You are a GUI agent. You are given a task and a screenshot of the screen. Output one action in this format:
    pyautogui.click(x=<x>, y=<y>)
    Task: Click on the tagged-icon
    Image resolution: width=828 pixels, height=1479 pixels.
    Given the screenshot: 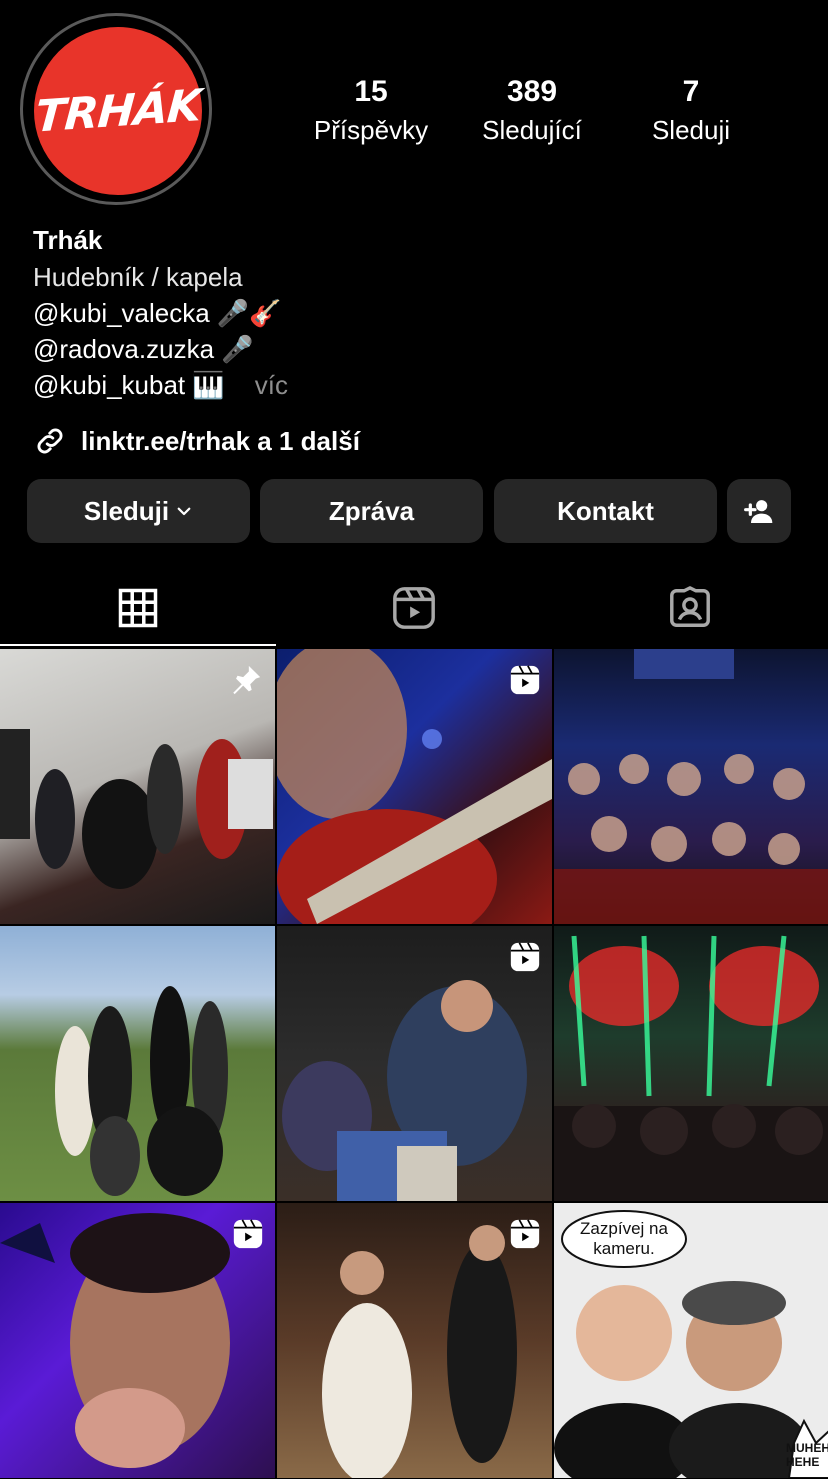 What is the action you would take?
    pyautogui.click(x=690, y=606)
    